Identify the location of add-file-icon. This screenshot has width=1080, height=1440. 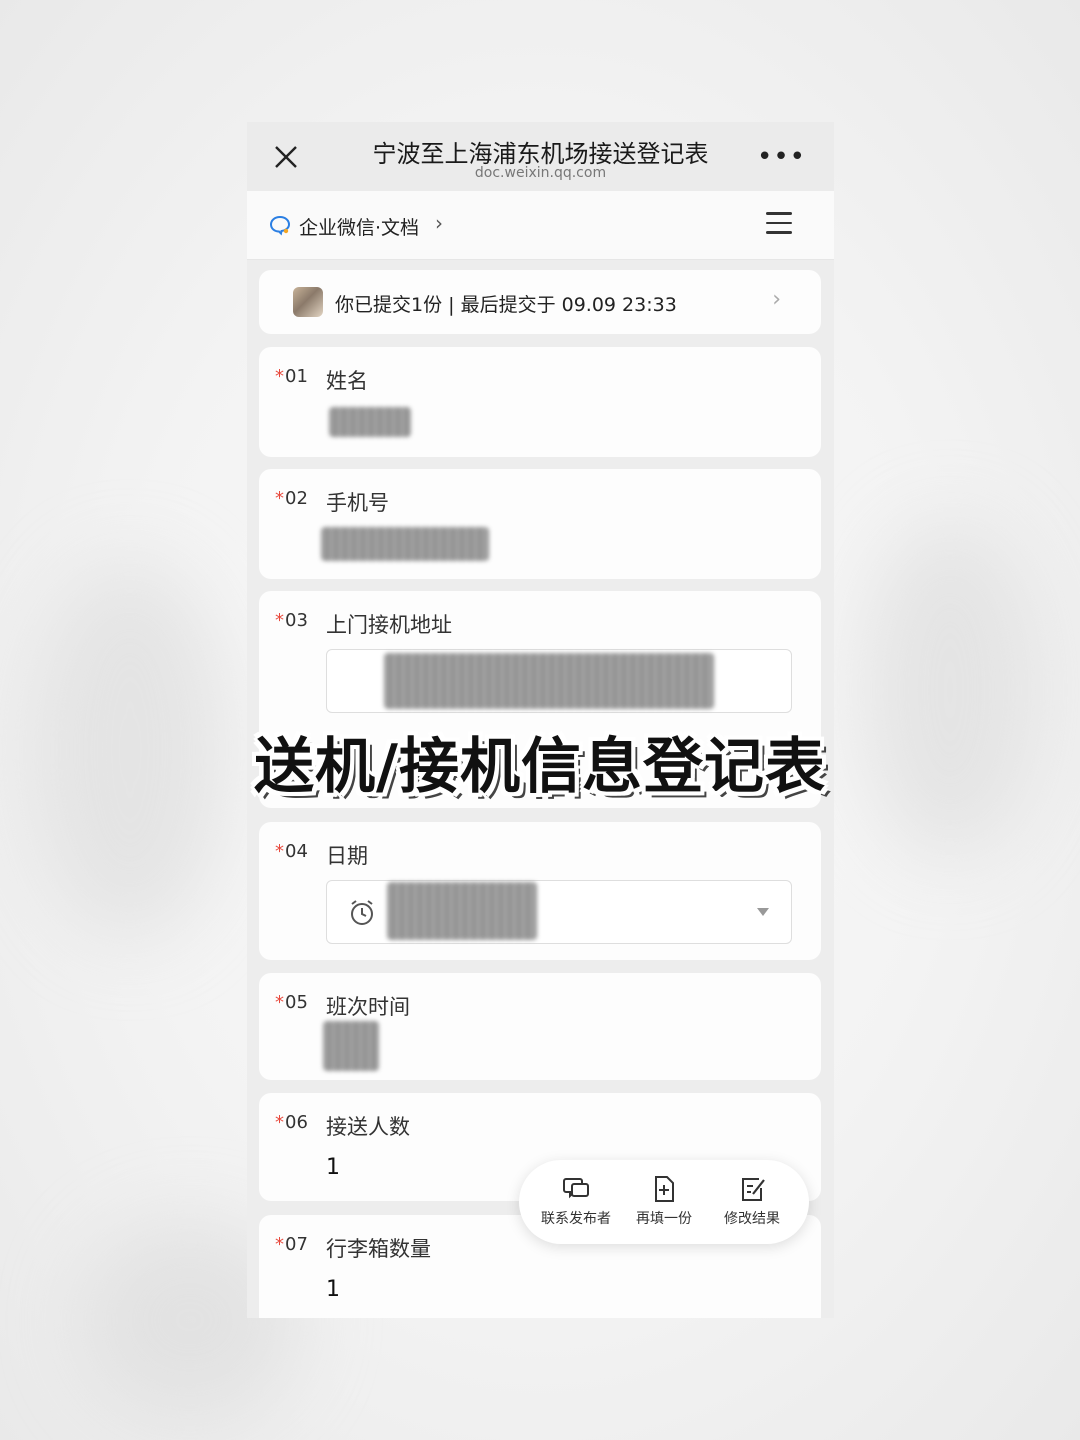
(664, 1189).